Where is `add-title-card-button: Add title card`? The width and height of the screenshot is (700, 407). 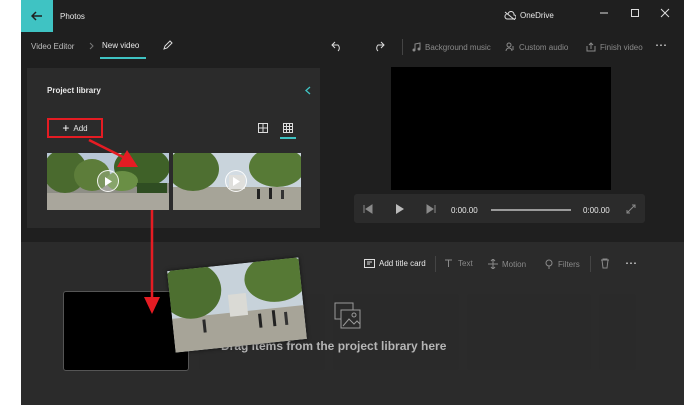
add-title-card-button: Add title card is located at coordinates (395, 263).